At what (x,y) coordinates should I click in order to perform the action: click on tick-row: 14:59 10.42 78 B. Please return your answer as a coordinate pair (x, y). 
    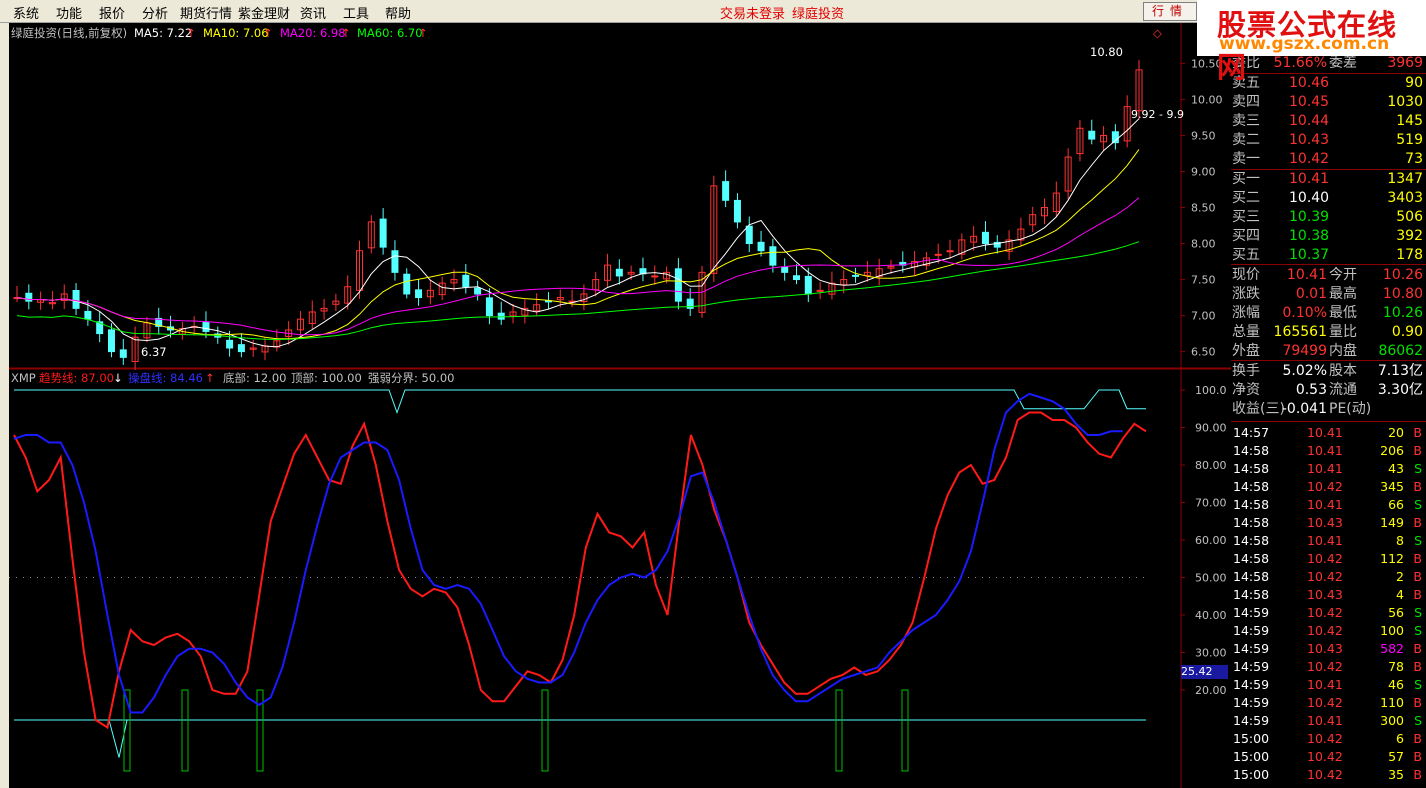
    Looking at the image, I should click on (1328, 667).